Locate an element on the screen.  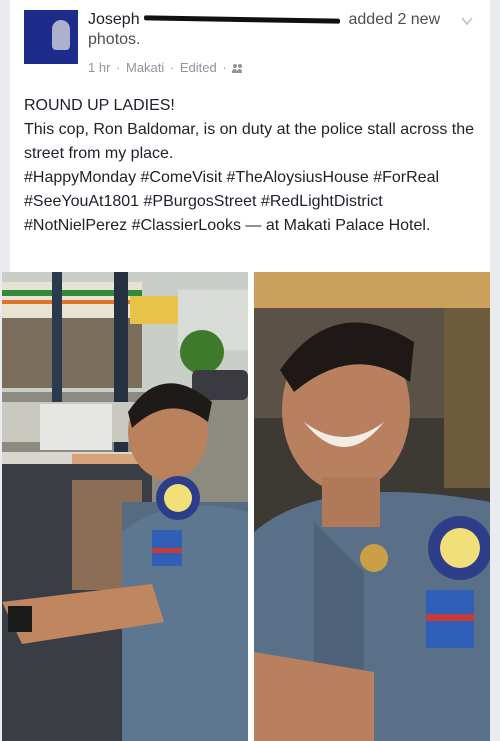
chevron-down-icon is located at coordinates (467, 21).